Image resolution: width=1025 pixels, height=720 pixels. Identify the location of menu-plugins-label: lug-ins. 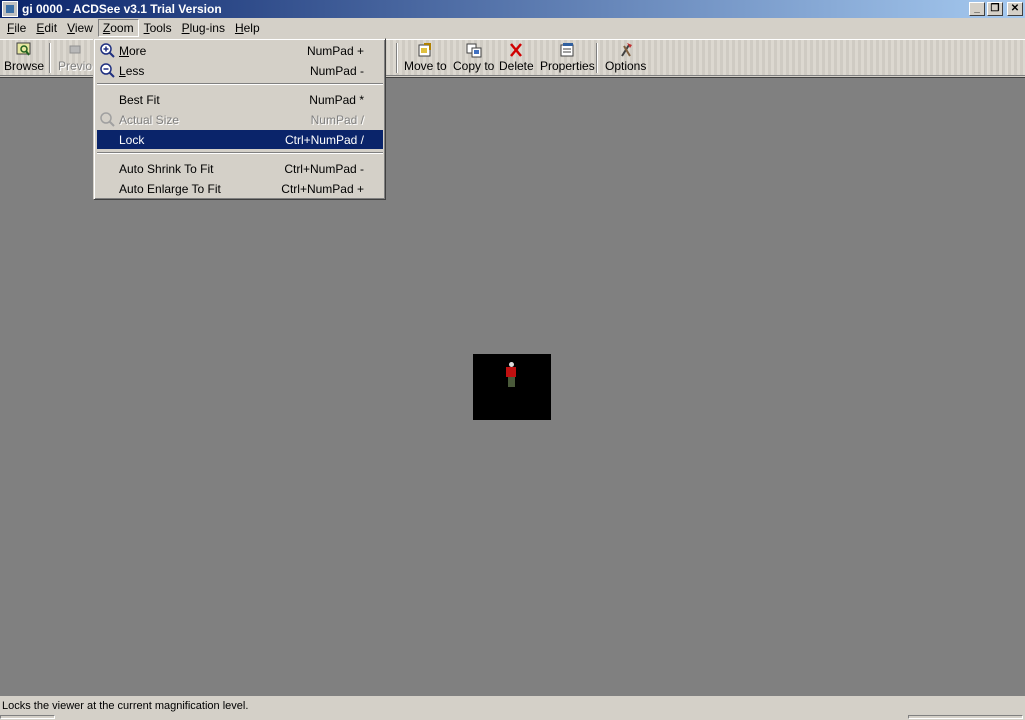
(207, 28).